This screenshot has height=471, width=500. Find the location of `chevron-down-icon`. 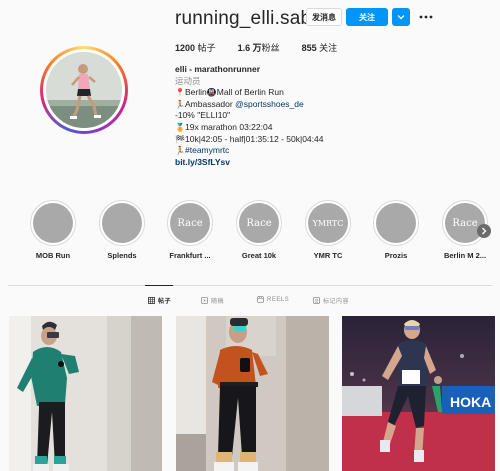

chevron-down-icon is located at coordinates (401, 17).